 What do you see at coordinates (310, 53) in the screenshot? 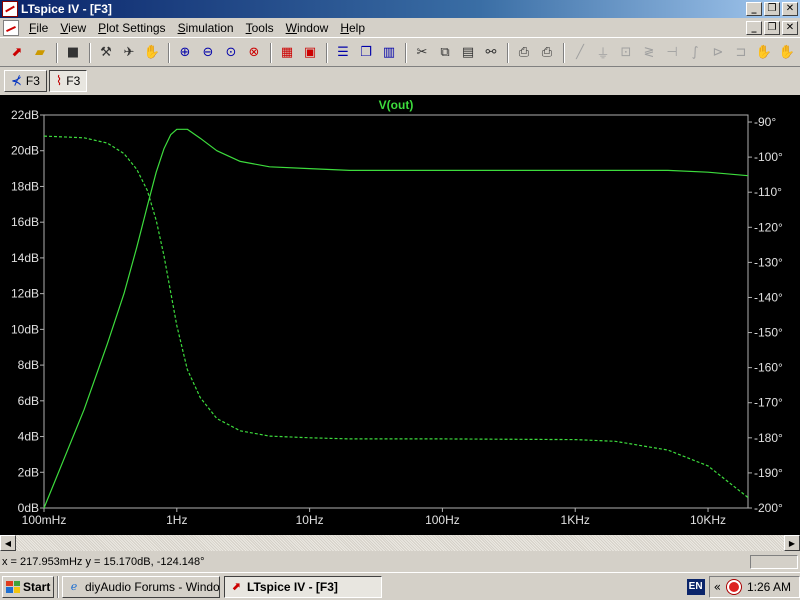
I see `fft-icon: ▣` at bounding box center [310, 53].